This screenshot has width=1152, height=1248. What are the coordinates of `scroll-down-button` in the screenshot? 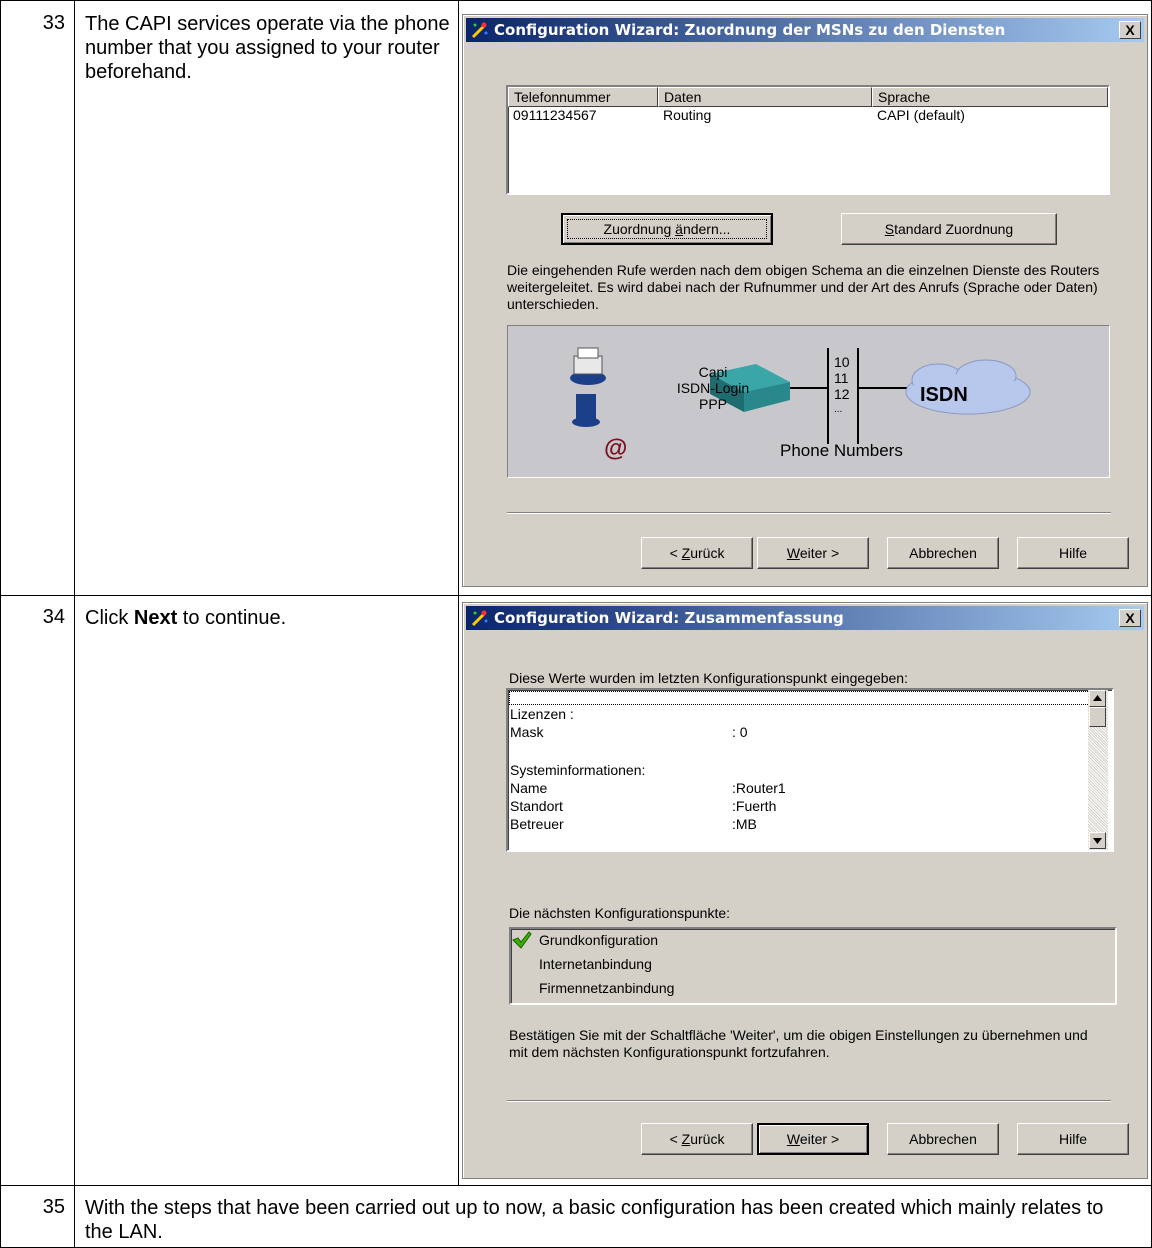 It's located at (1097, 840).